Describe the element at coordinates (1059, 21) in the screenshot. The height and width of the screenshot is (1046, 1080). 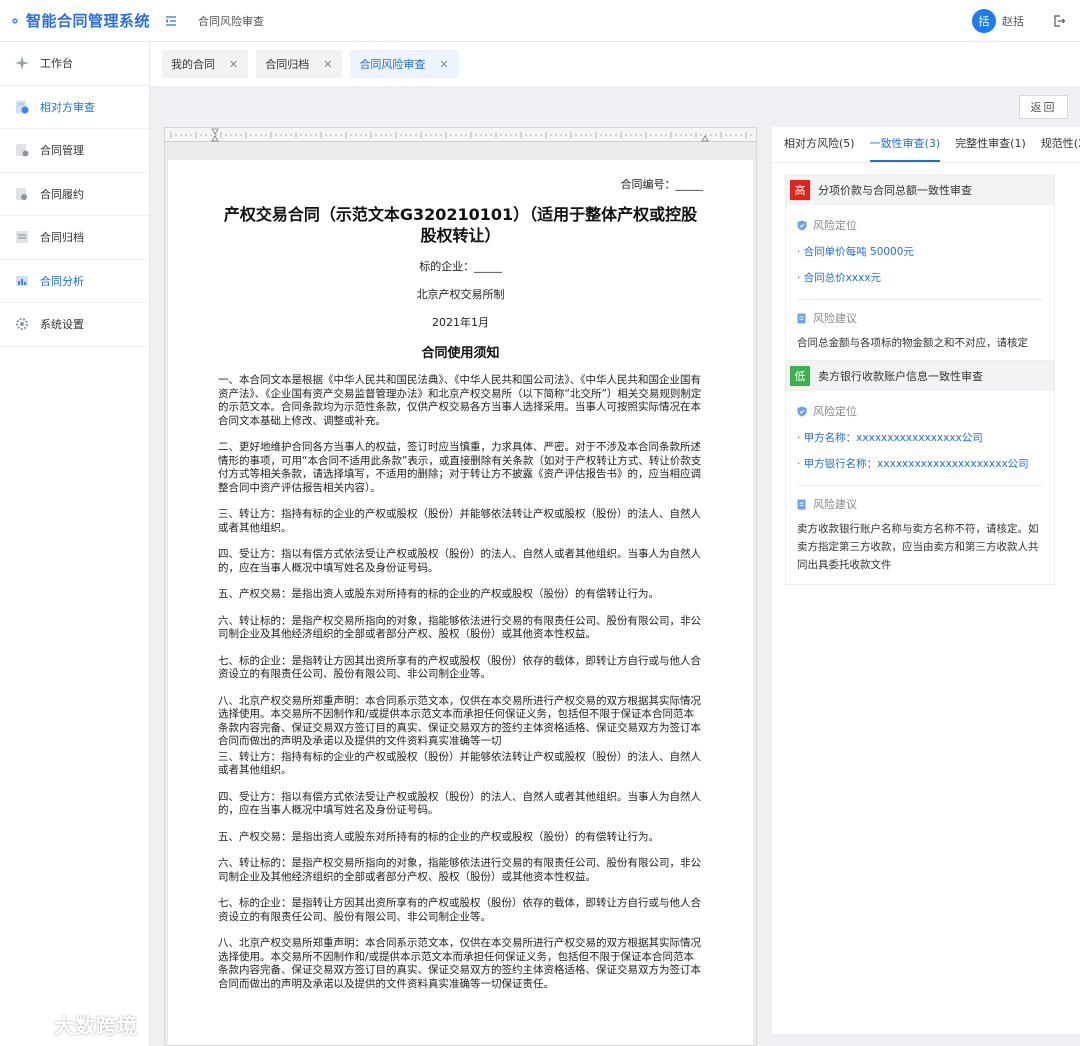
I see `logout-icon` at that location.